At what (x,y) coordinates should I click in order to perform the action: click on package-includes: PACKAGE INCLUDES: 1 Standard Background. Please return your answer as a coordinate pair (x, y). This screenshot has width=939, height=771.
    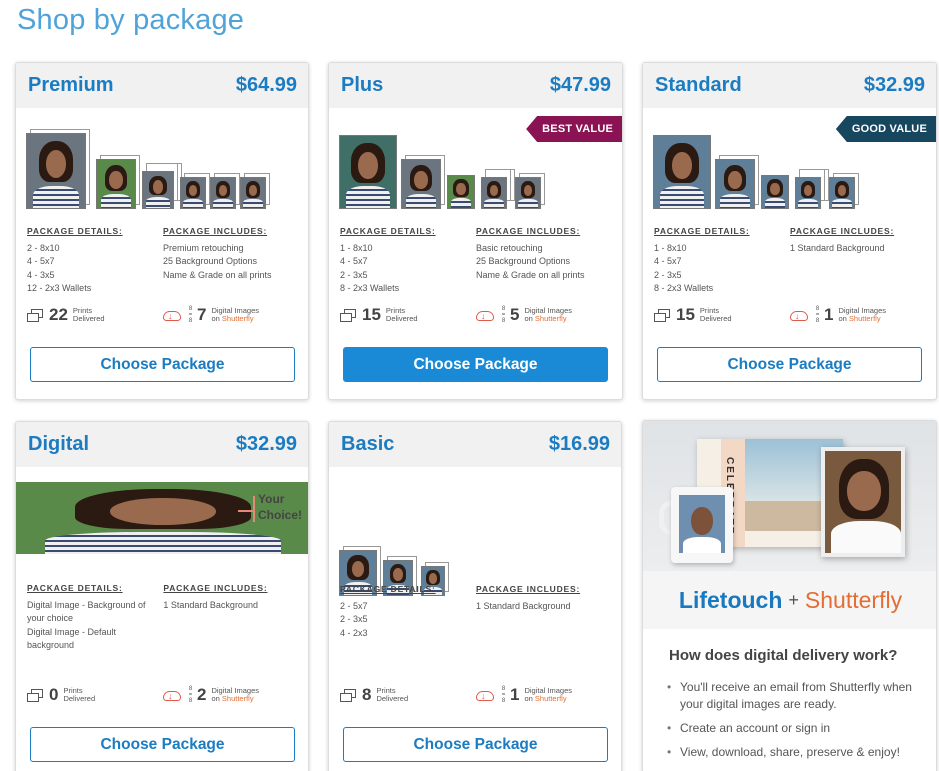
    Looking at the image, I should click on (231, 617).